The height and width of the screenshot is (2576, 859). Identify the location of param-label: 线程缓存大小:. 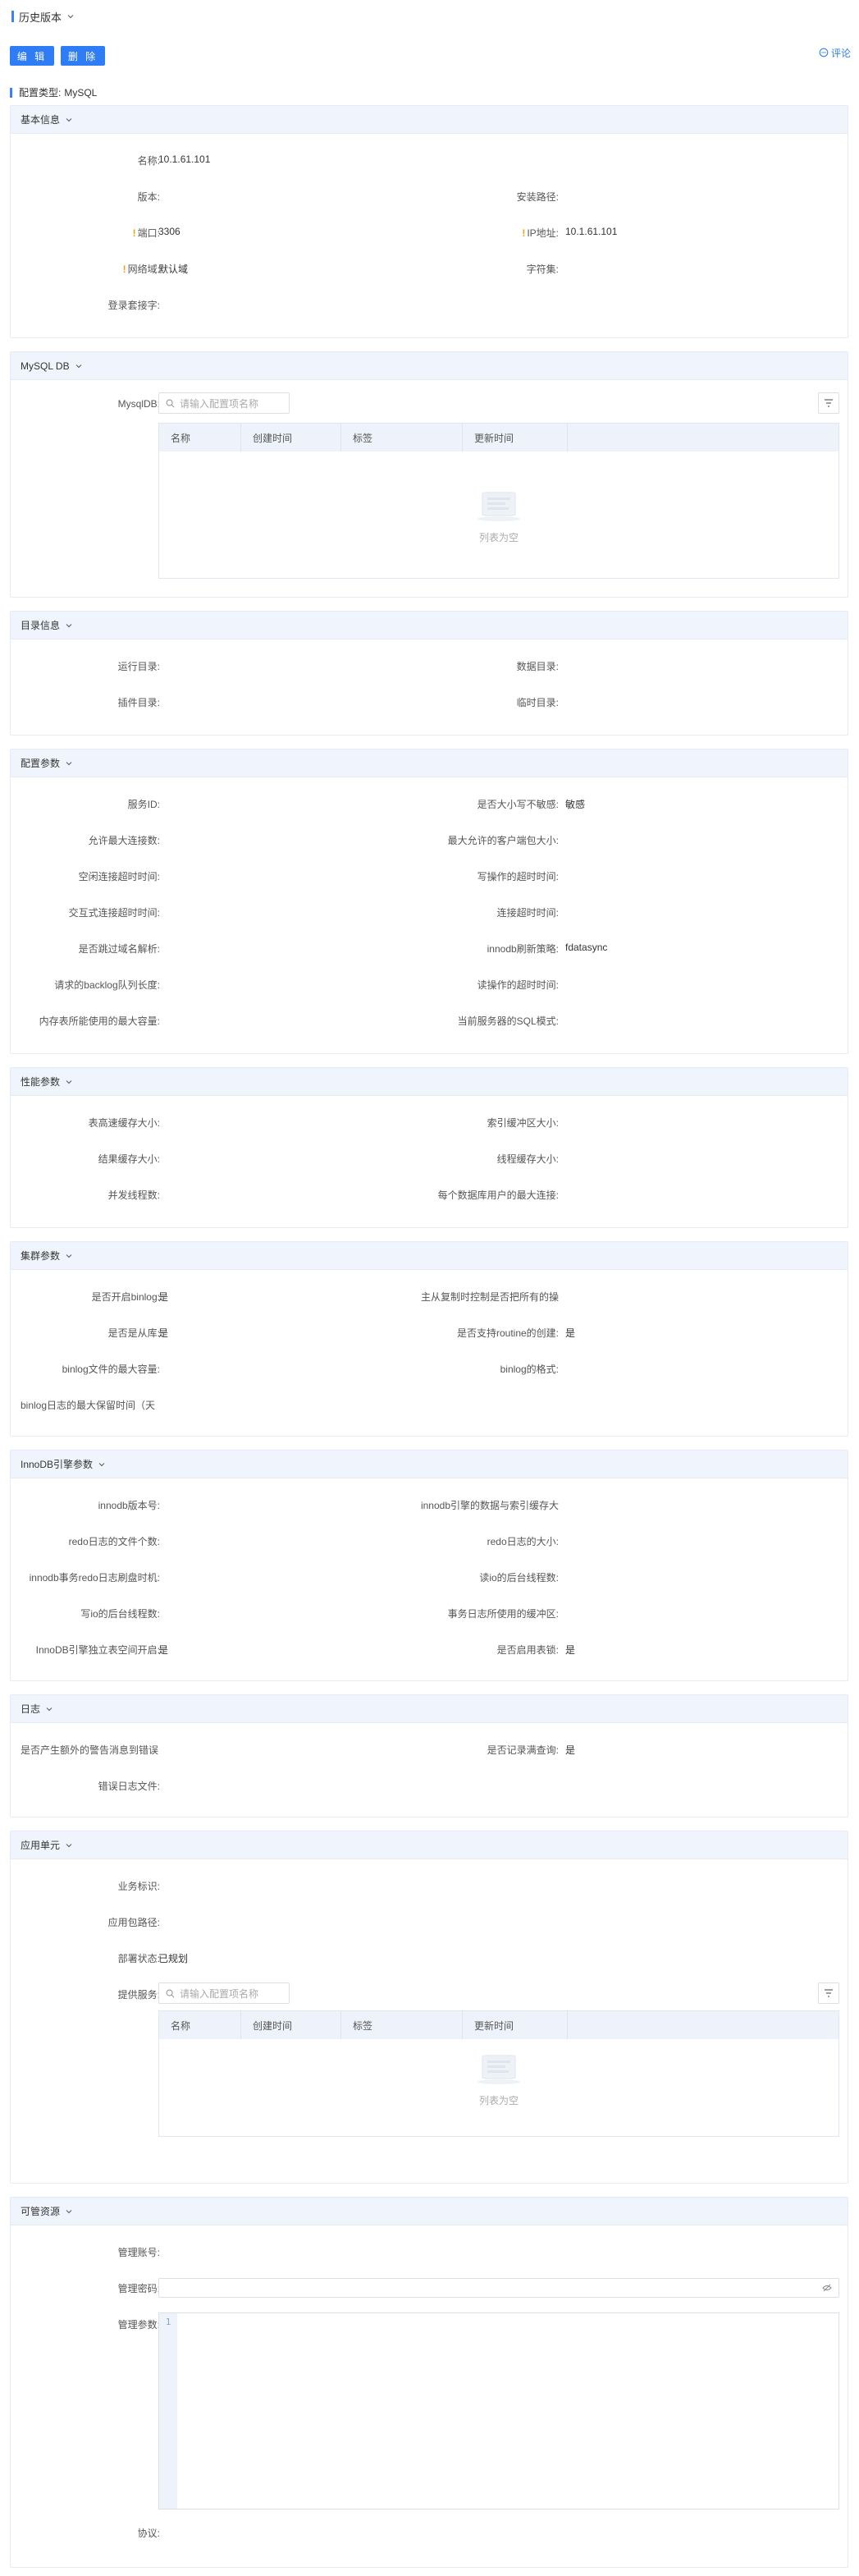
(527, 1159).